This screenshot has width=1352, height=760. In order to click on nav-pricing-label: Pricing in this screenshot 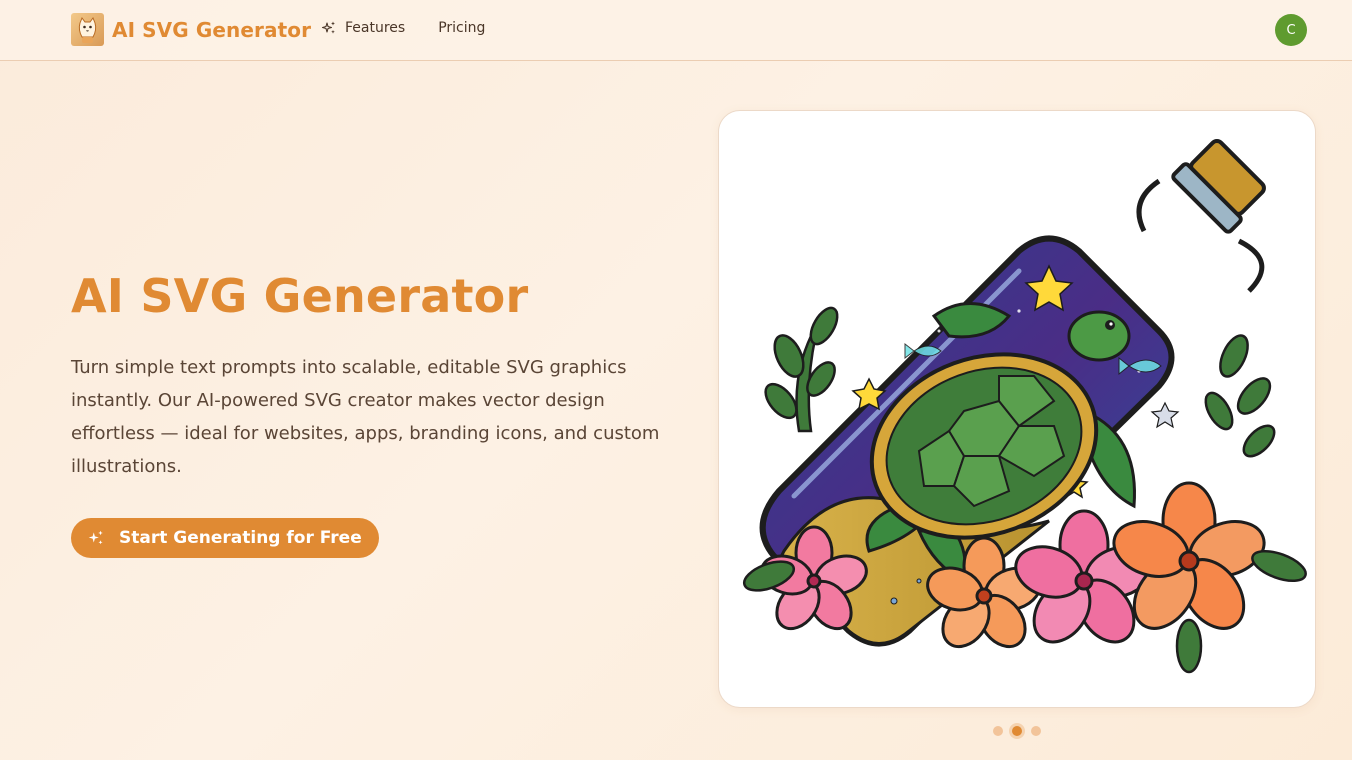, I will do `click(462, 28)`.